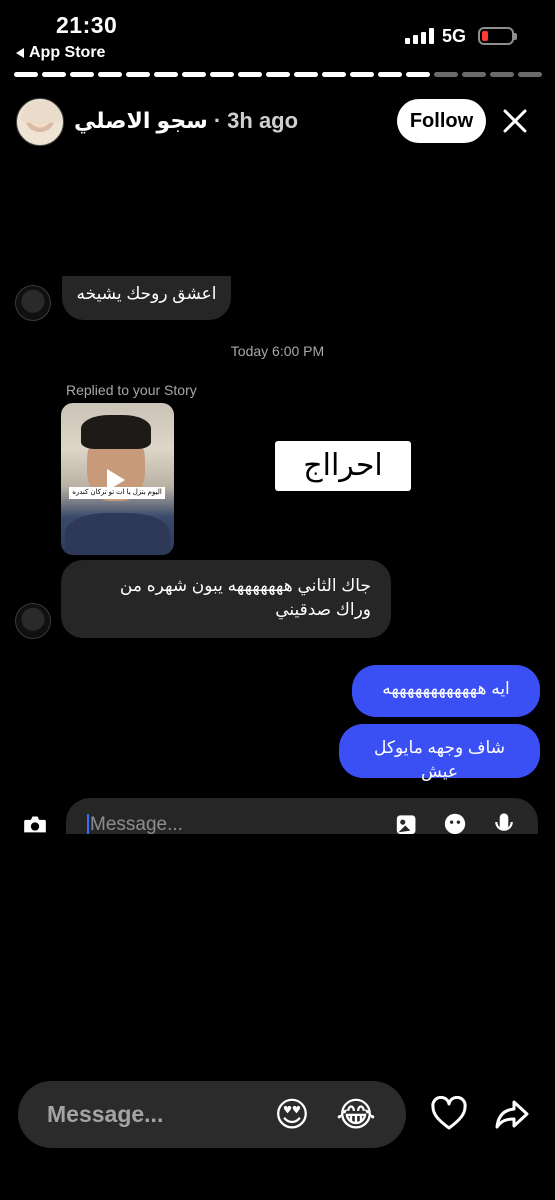  What do you see at coordinates (141, 121) in the screenshot?
I see `story-author-name: سجو الاصلي` at bounding box center [141, 121].